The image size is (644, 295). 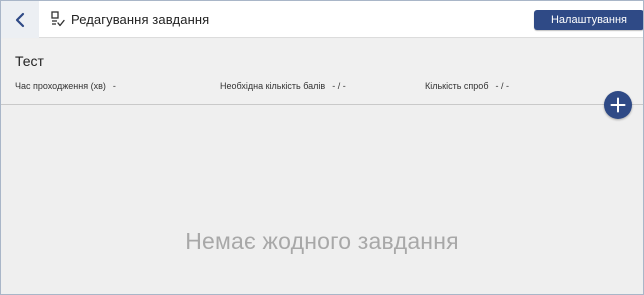 What do you see at coordinates (58, 19) in the screenshot?
I see `task-list-icon` at bounding box center [58, 19].